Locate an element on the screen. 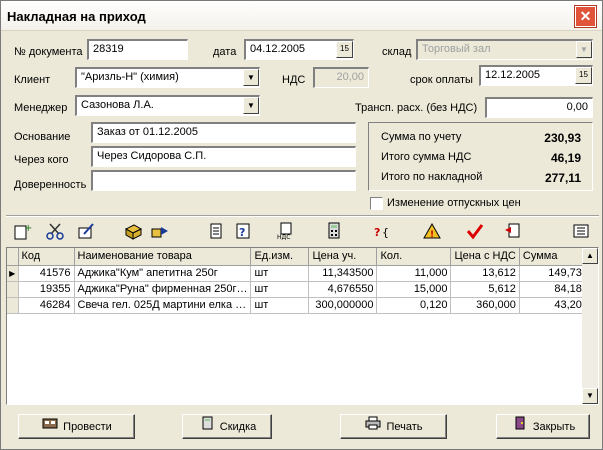 The image size is (603, 450). column-header: Ед.изм. is located at coordinates (280, 257).